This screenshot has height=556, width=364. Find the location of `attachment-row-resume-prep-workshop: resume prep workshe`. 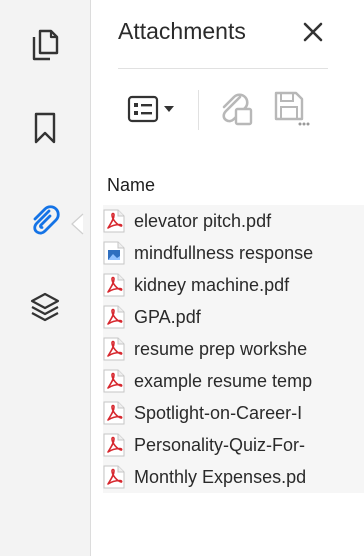

attachment-row-resume-prep-workshop: resume prep workshe is located at coordinates (233, 349).